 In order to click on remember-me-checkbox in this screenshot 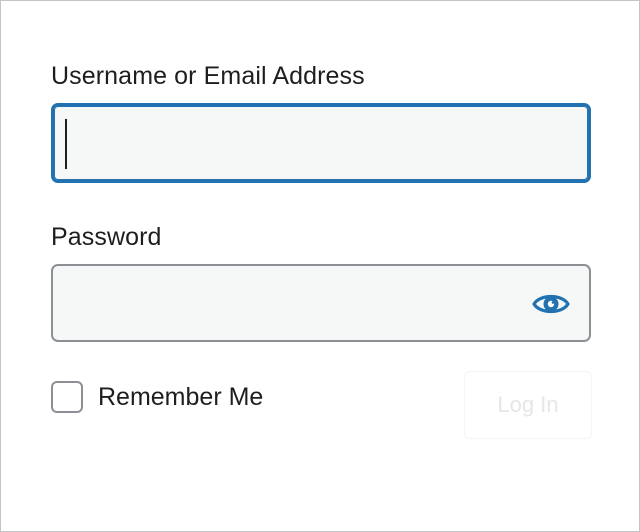, I will do `click(67, 397)`.